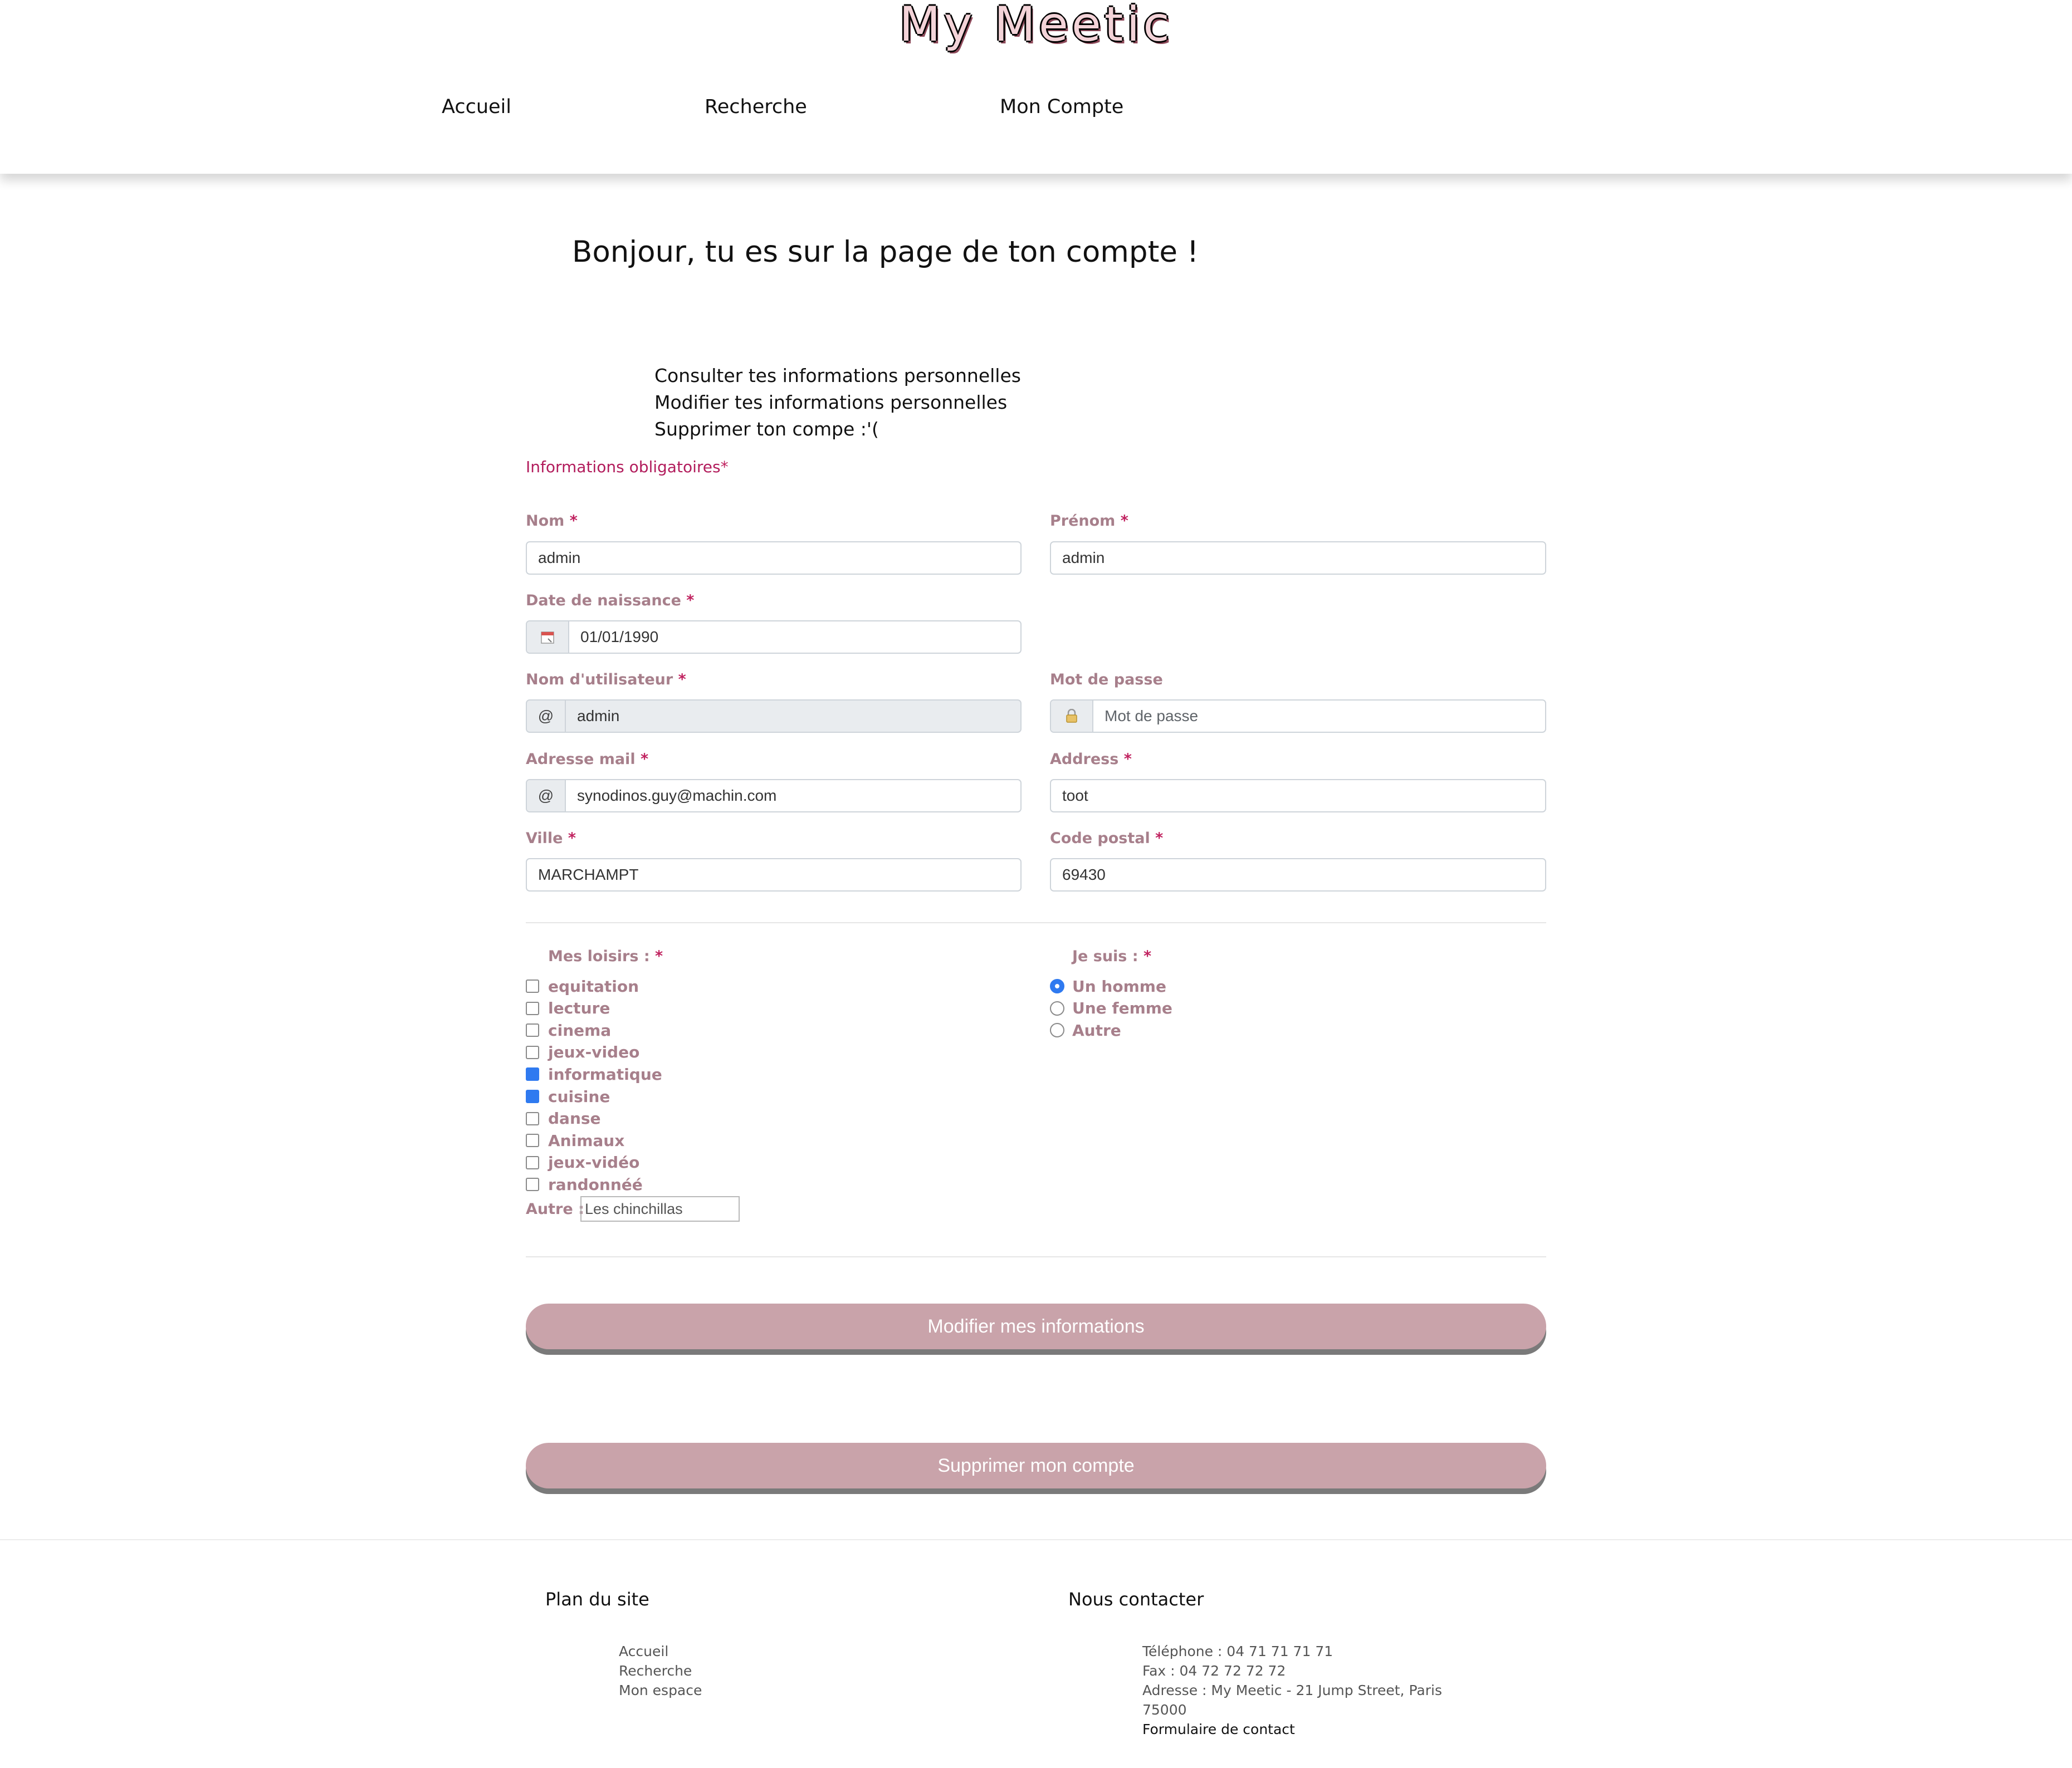  I want to click on hobby-label: Animaux, so click(586, 1140).